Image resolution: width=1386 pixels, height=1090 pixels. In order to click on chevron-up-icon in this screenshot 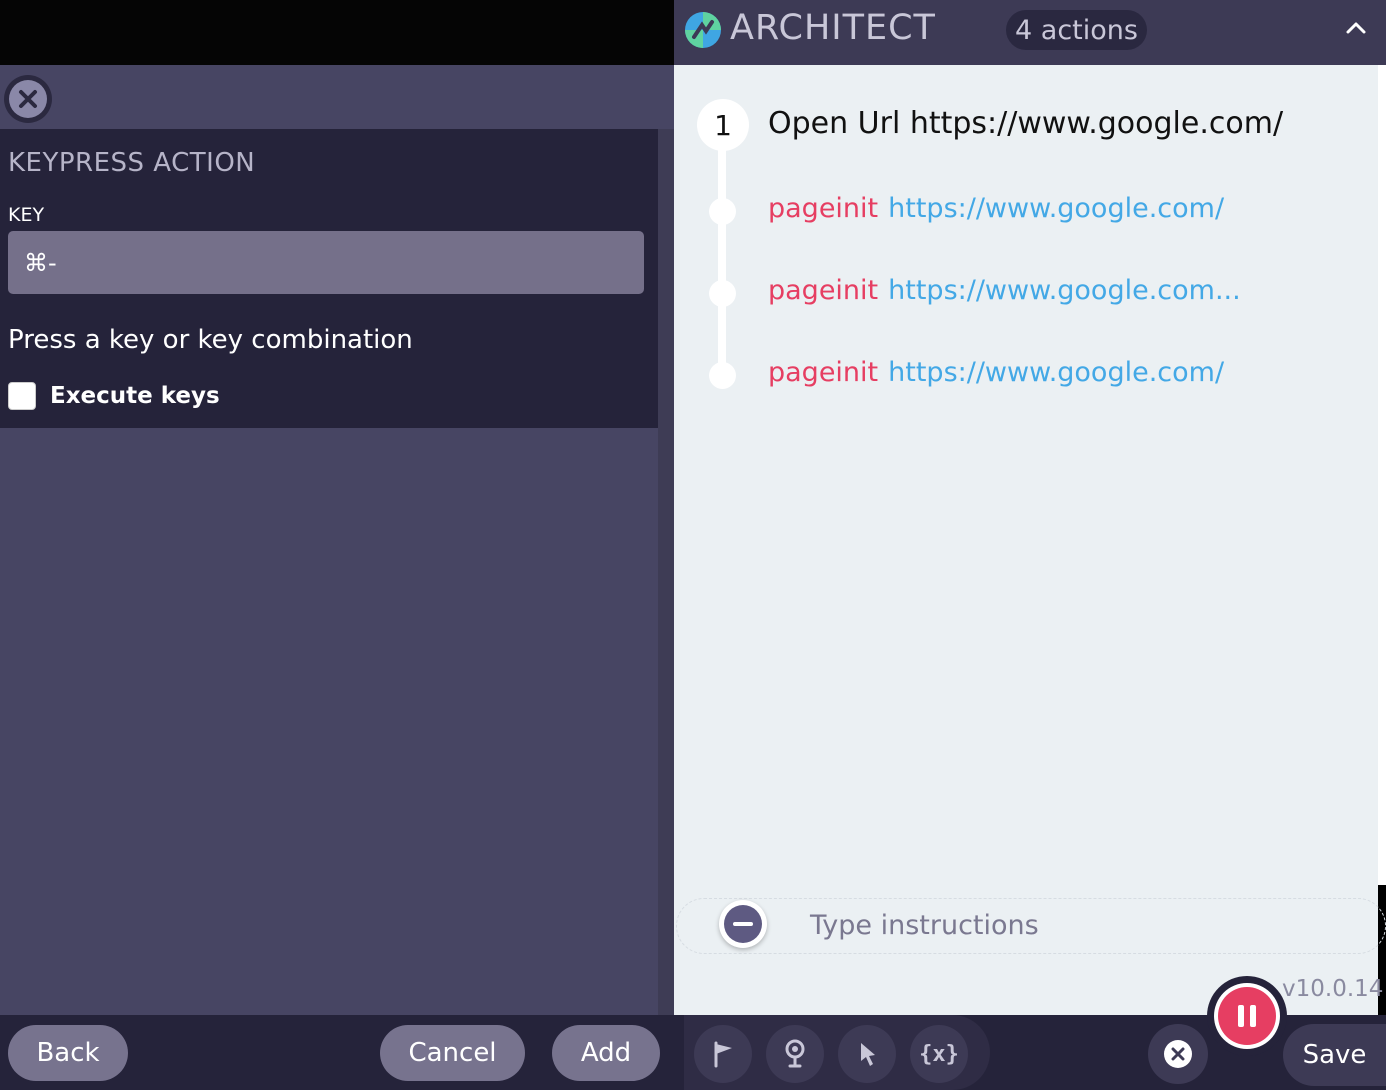, I will do `click(1356, 28)`.